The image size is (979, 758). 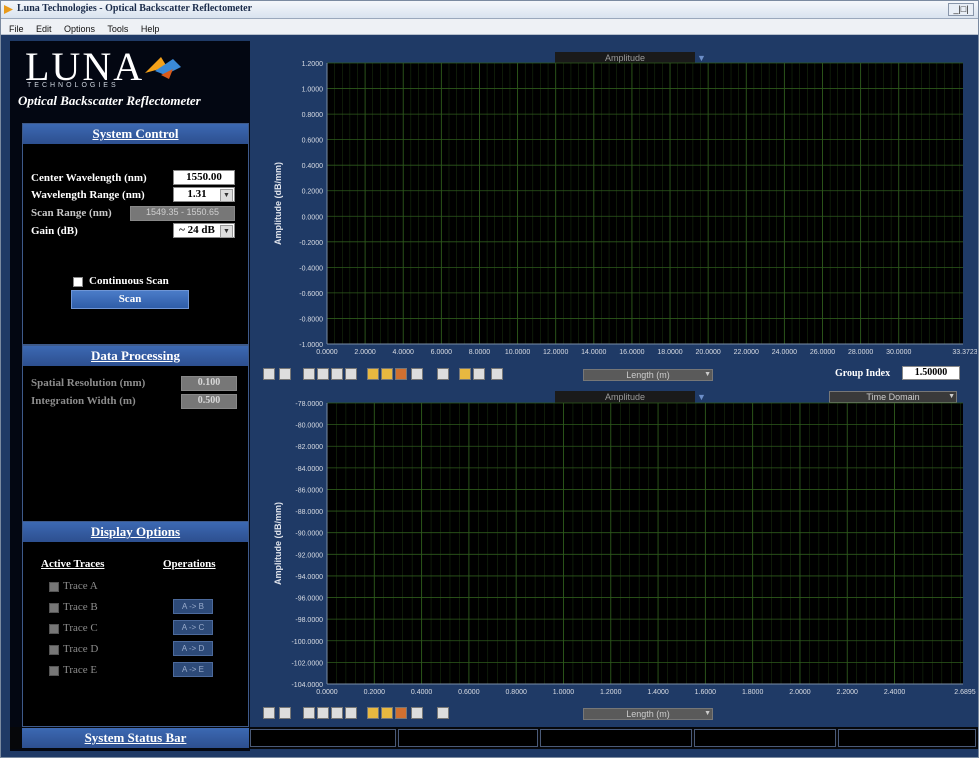 I want to click on y-tick-label: -82.0000, so click(x=309, y=447).